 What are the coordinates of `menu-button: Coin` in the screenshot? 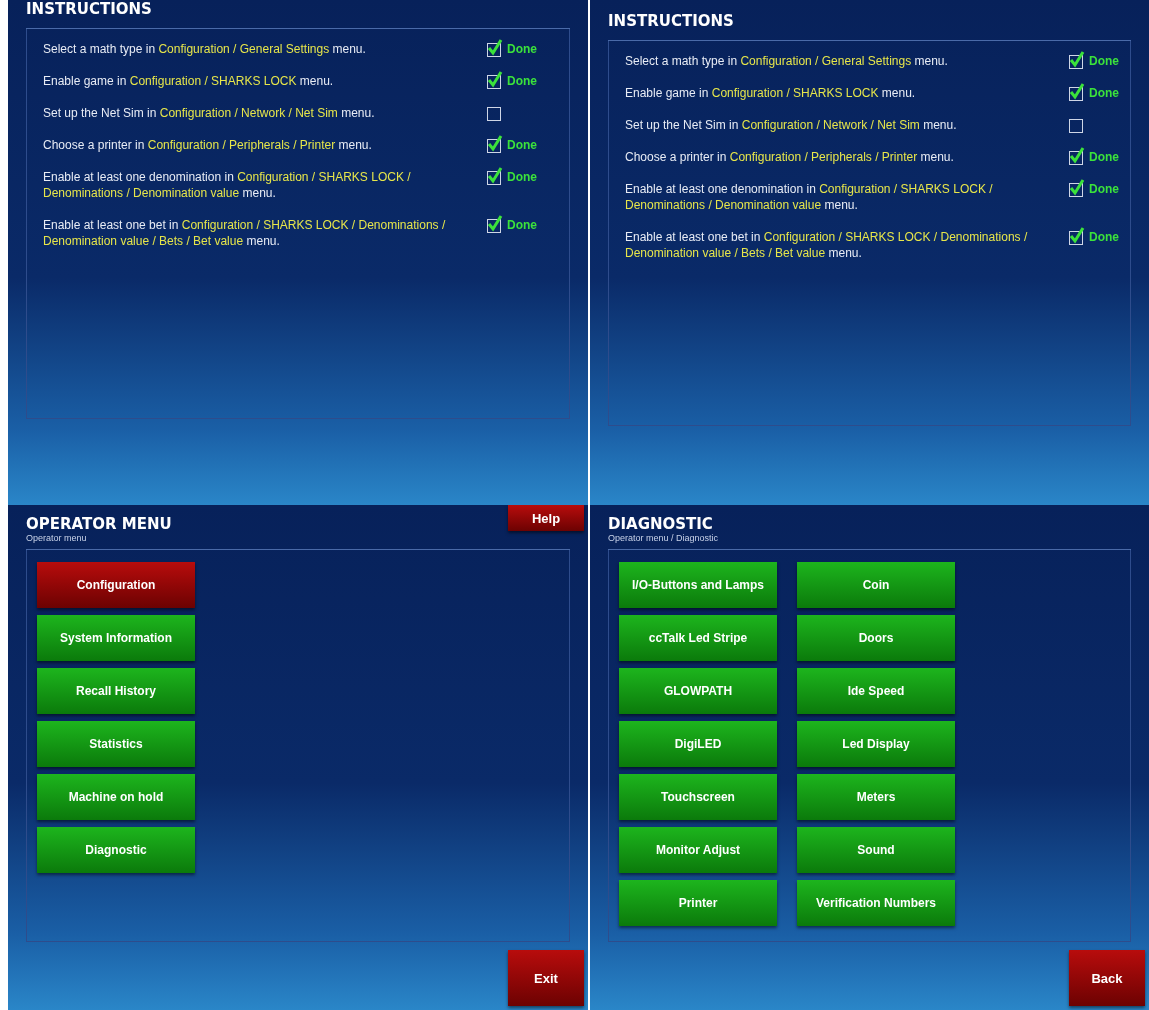 It's located at (876, 585).